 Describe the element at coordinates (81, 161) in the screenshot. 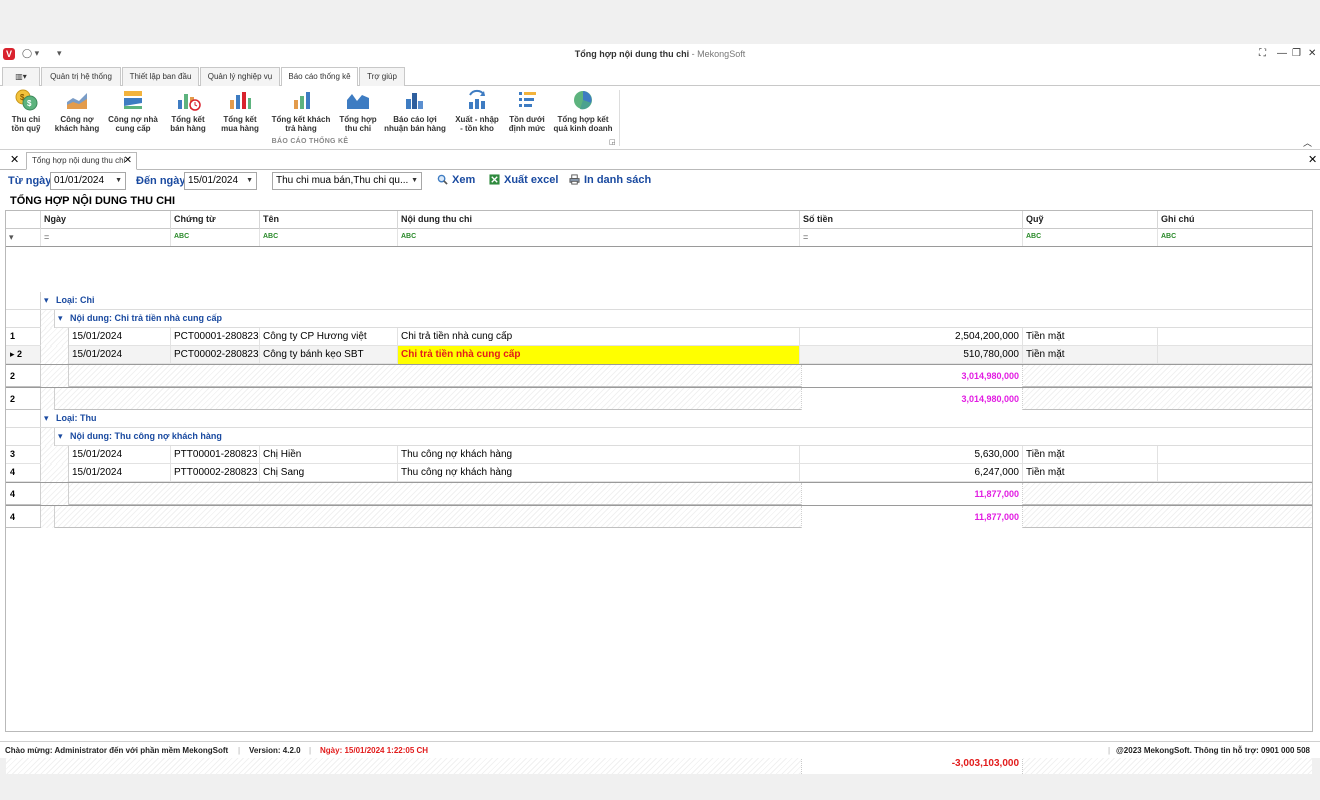

I see `document-tab: Tổng hợp nội dung thu chi ✕` at that location.